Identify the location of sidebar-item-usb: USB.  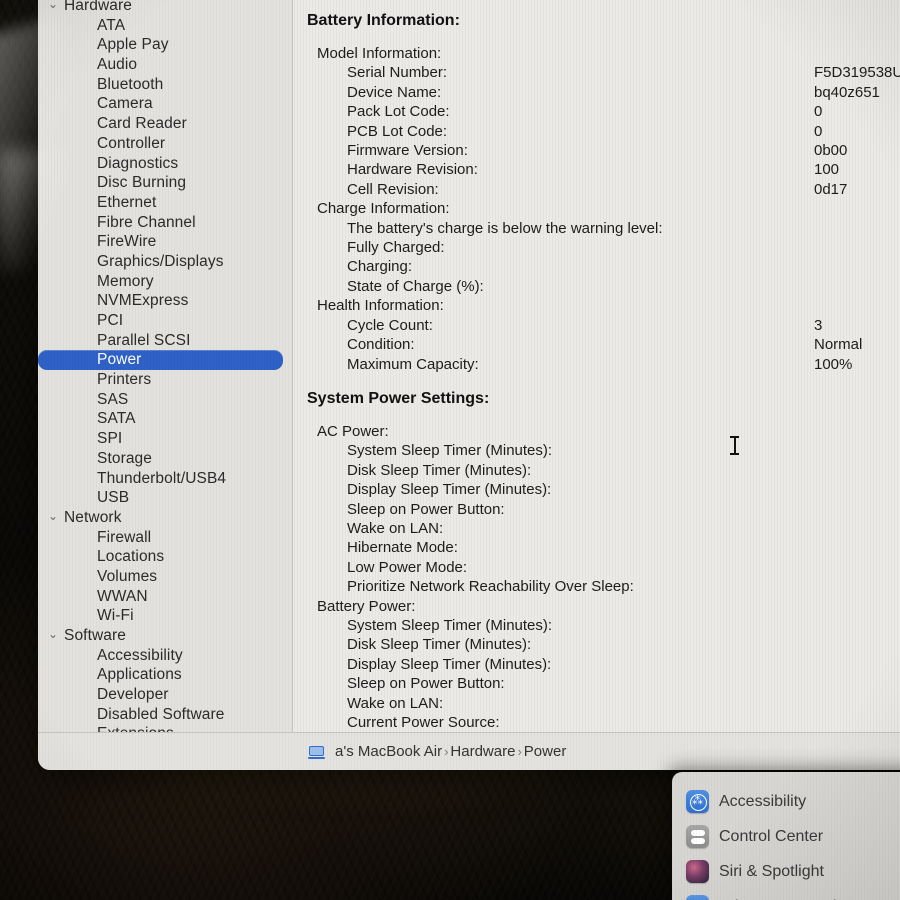
(165, 498).